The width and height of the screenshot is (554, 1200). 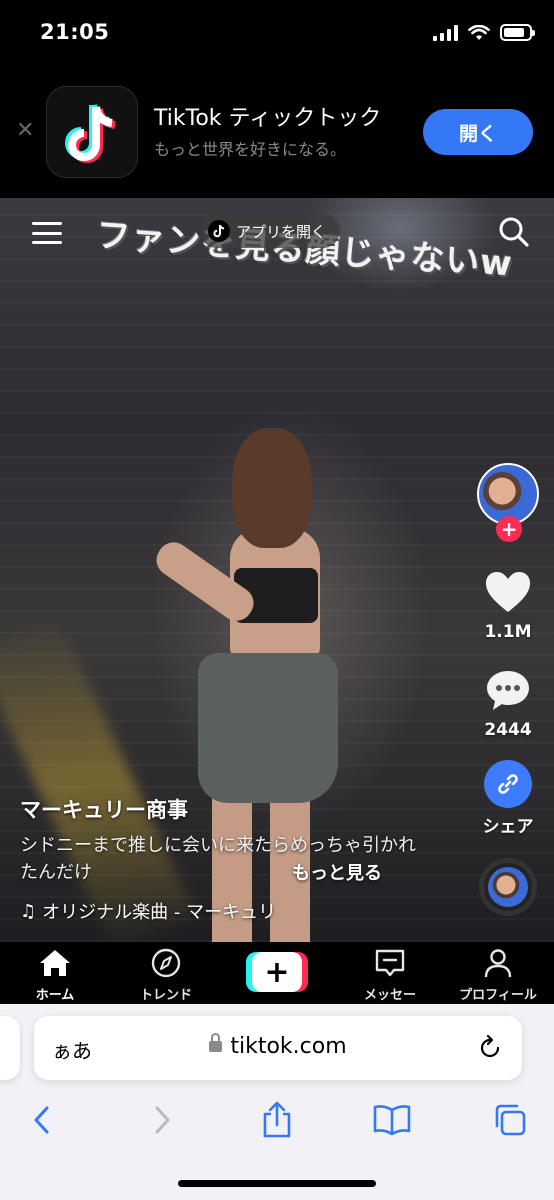 What do you see at coordinates (445, 32) in the screenshot?
I see `cellular-signal-icon` at bounding box center [445, 32].